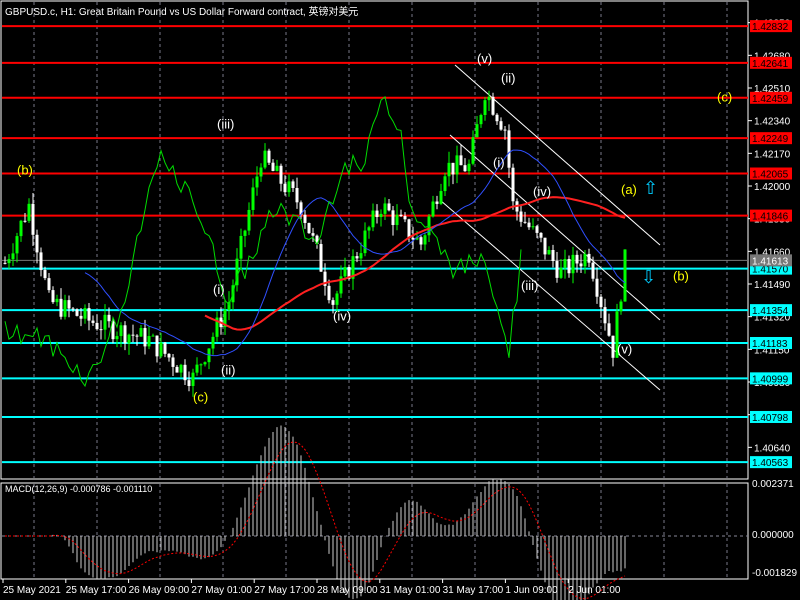  I want to click on price-tick-label: 1.42170, so click(772, 154).